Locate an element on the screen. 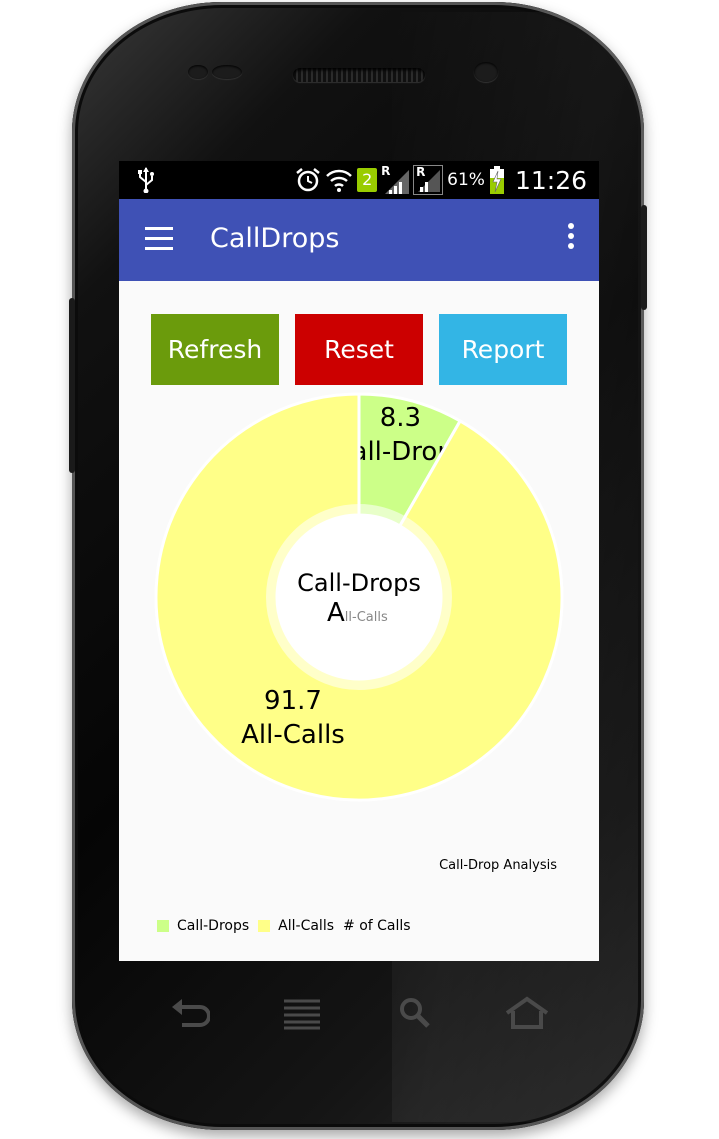 This screenshot has width=719, height=1139. legend-label-call-drops: Call-Drops is located at coordinates (213, 926).